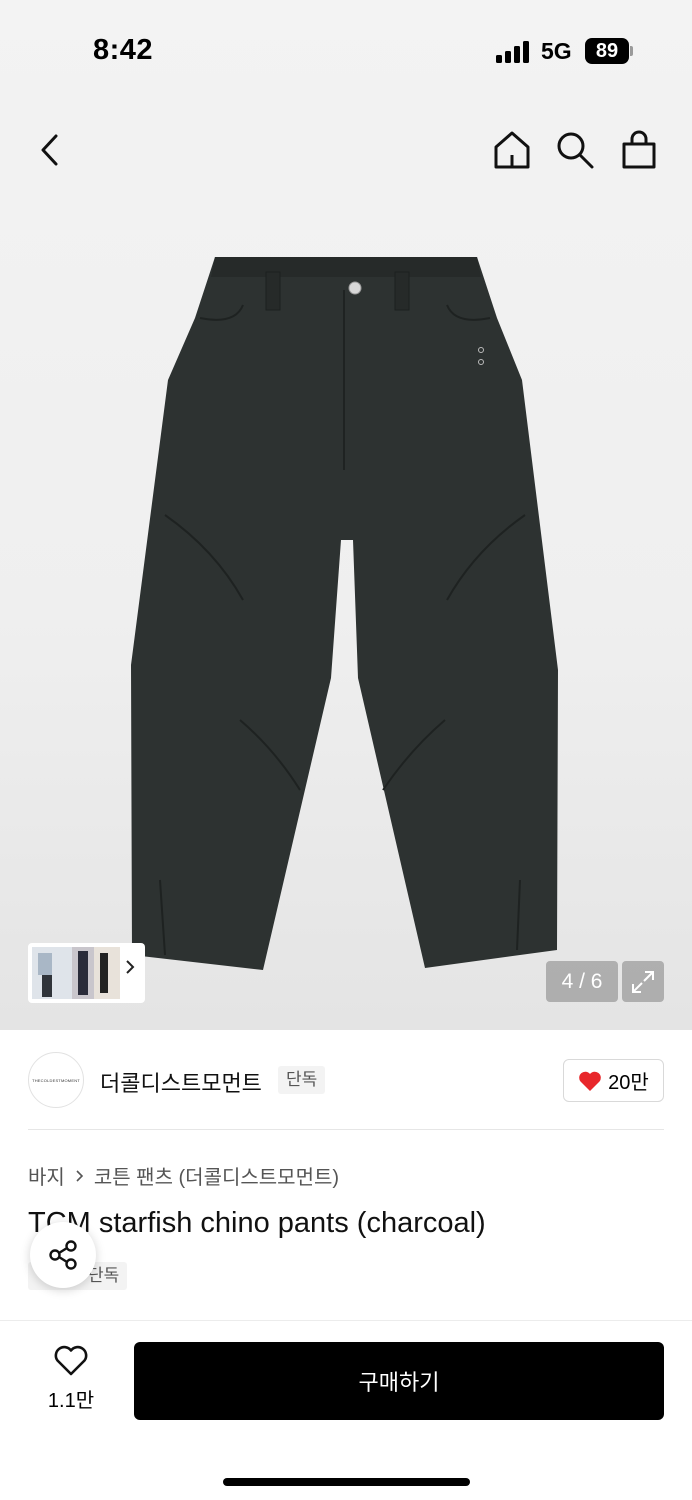  What do you see at coordinates (46, 1175) in the screenshot?
I see `breadcrumb-category: 바지` at bounding box center [46, 1175].